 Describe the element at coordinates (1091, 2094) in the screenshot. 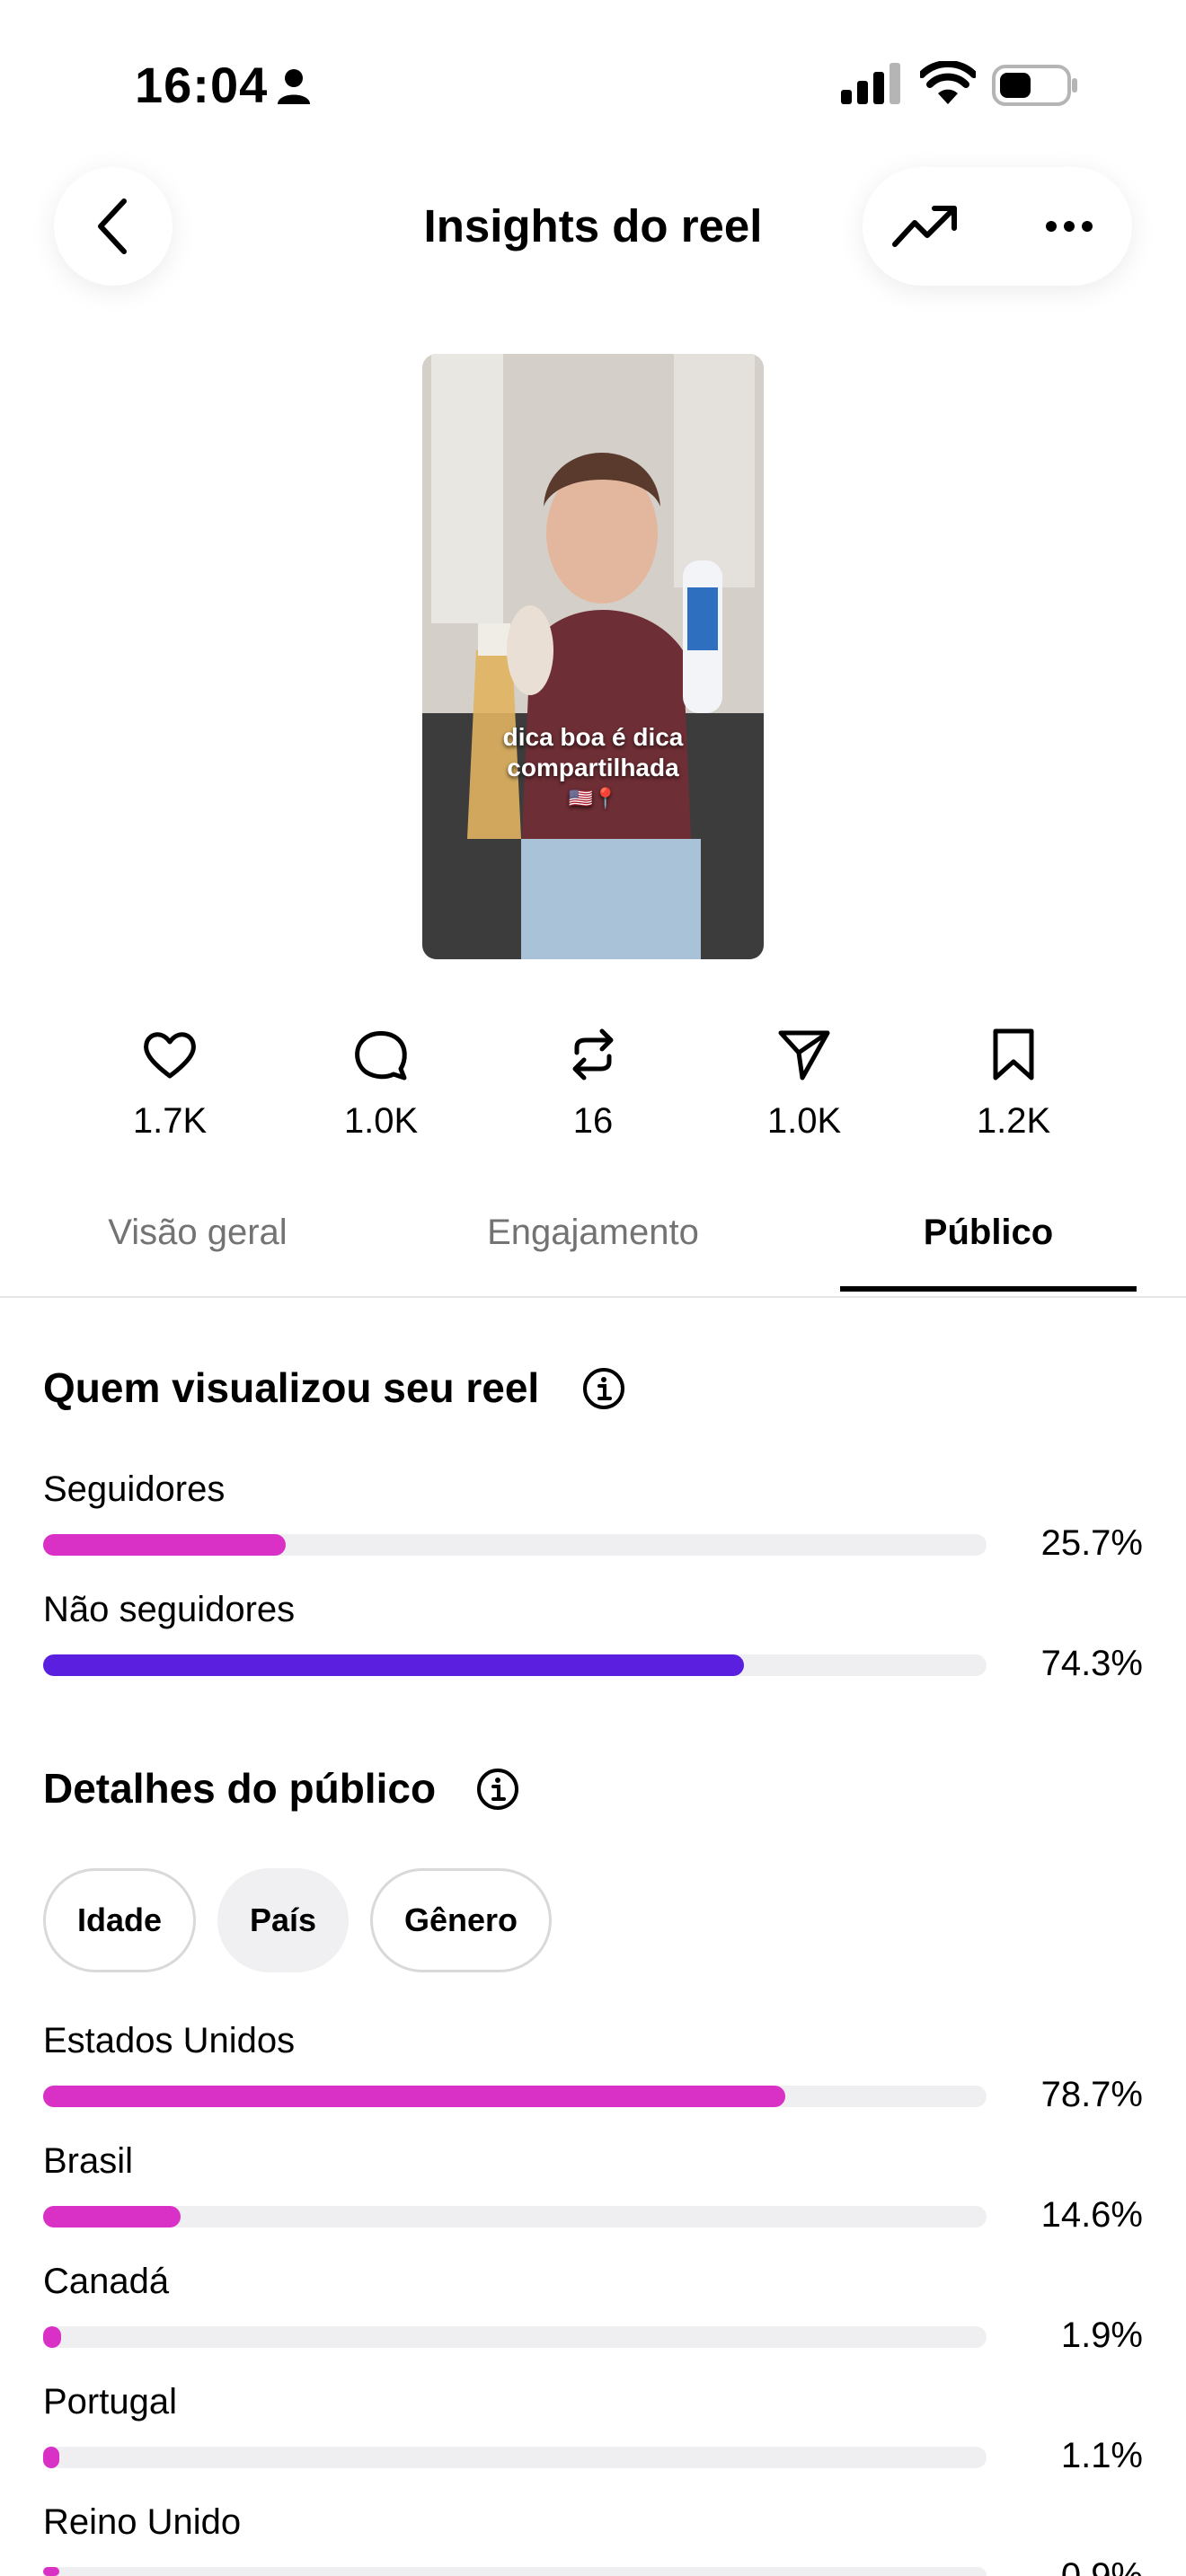

I see `country-percent: 78.7%` at that location.